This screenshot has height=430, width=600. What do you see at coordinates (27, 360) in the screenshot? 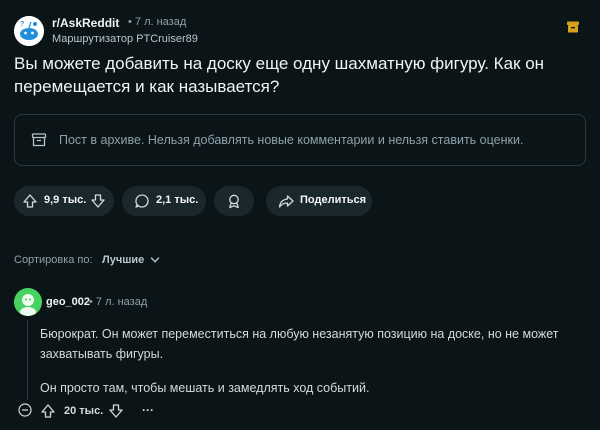
I see `thread-line` at bounding box center [27, 360].